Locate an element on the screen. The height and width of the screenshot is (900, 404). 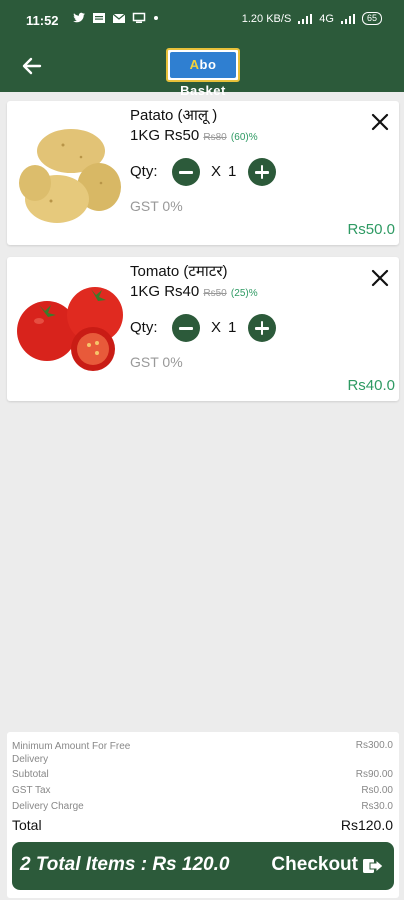
line-total: Rs40.0 is located at coordinates (371, 385).